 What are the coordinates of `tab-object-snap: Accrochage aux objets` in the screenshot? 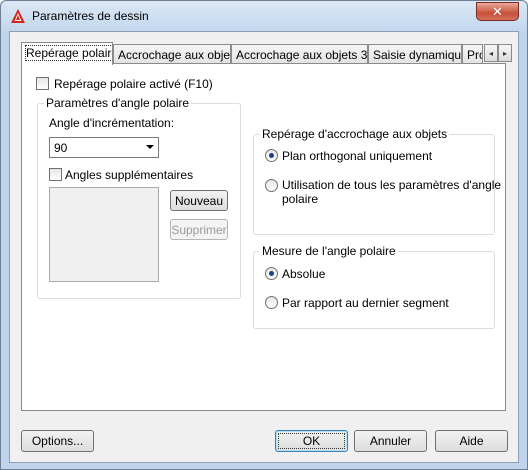 It's located at (172, 54).